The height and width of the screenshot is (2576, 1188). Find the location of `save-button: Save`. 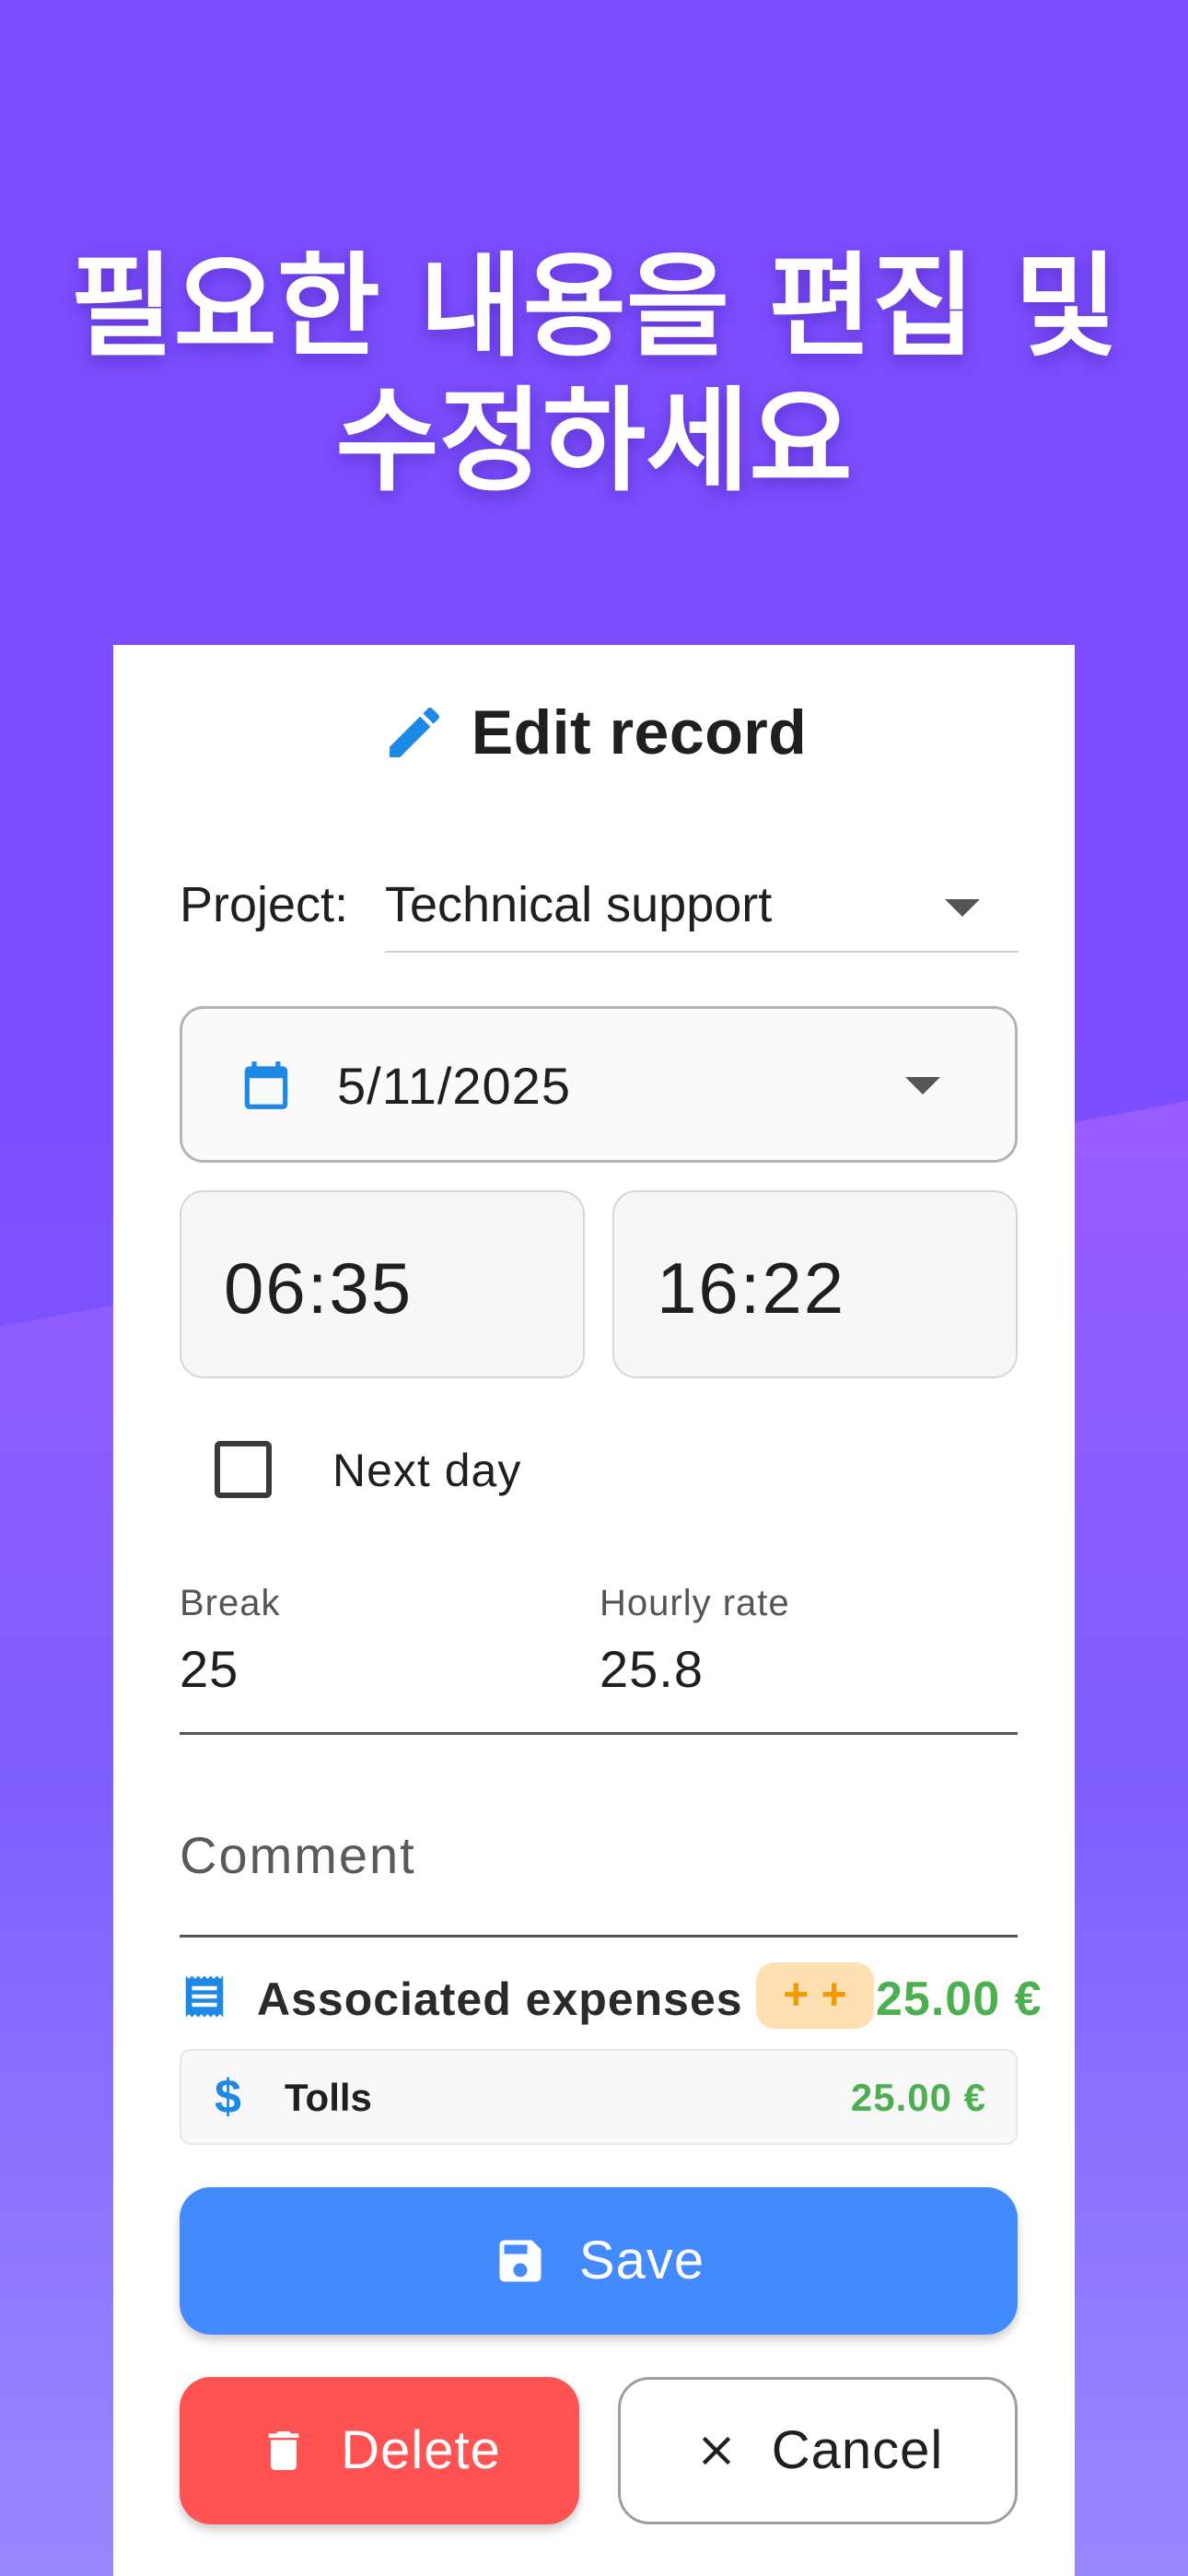

save-button: Save is located at coordinates (599, 2261).